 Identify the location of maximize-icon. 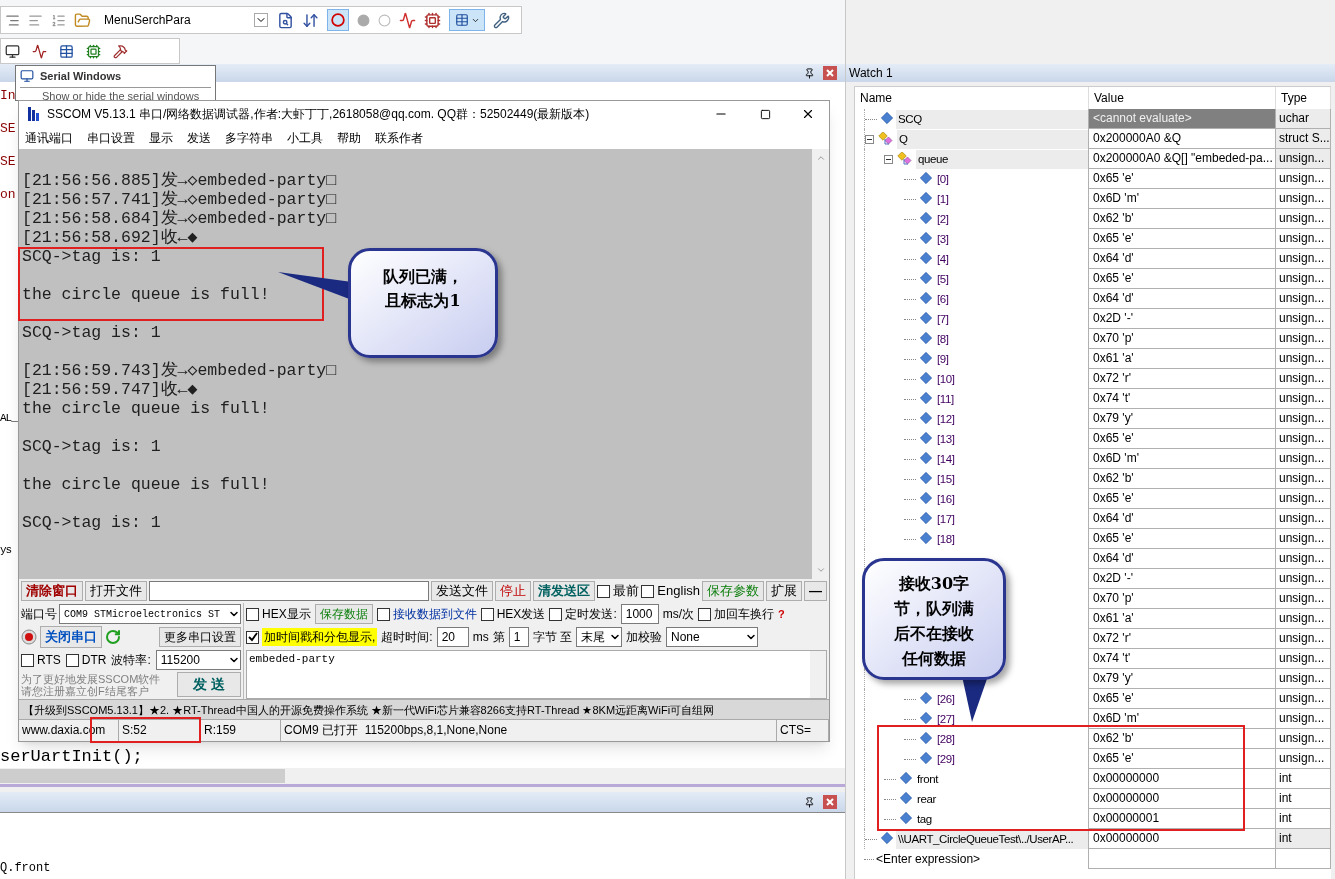
(765, 114).